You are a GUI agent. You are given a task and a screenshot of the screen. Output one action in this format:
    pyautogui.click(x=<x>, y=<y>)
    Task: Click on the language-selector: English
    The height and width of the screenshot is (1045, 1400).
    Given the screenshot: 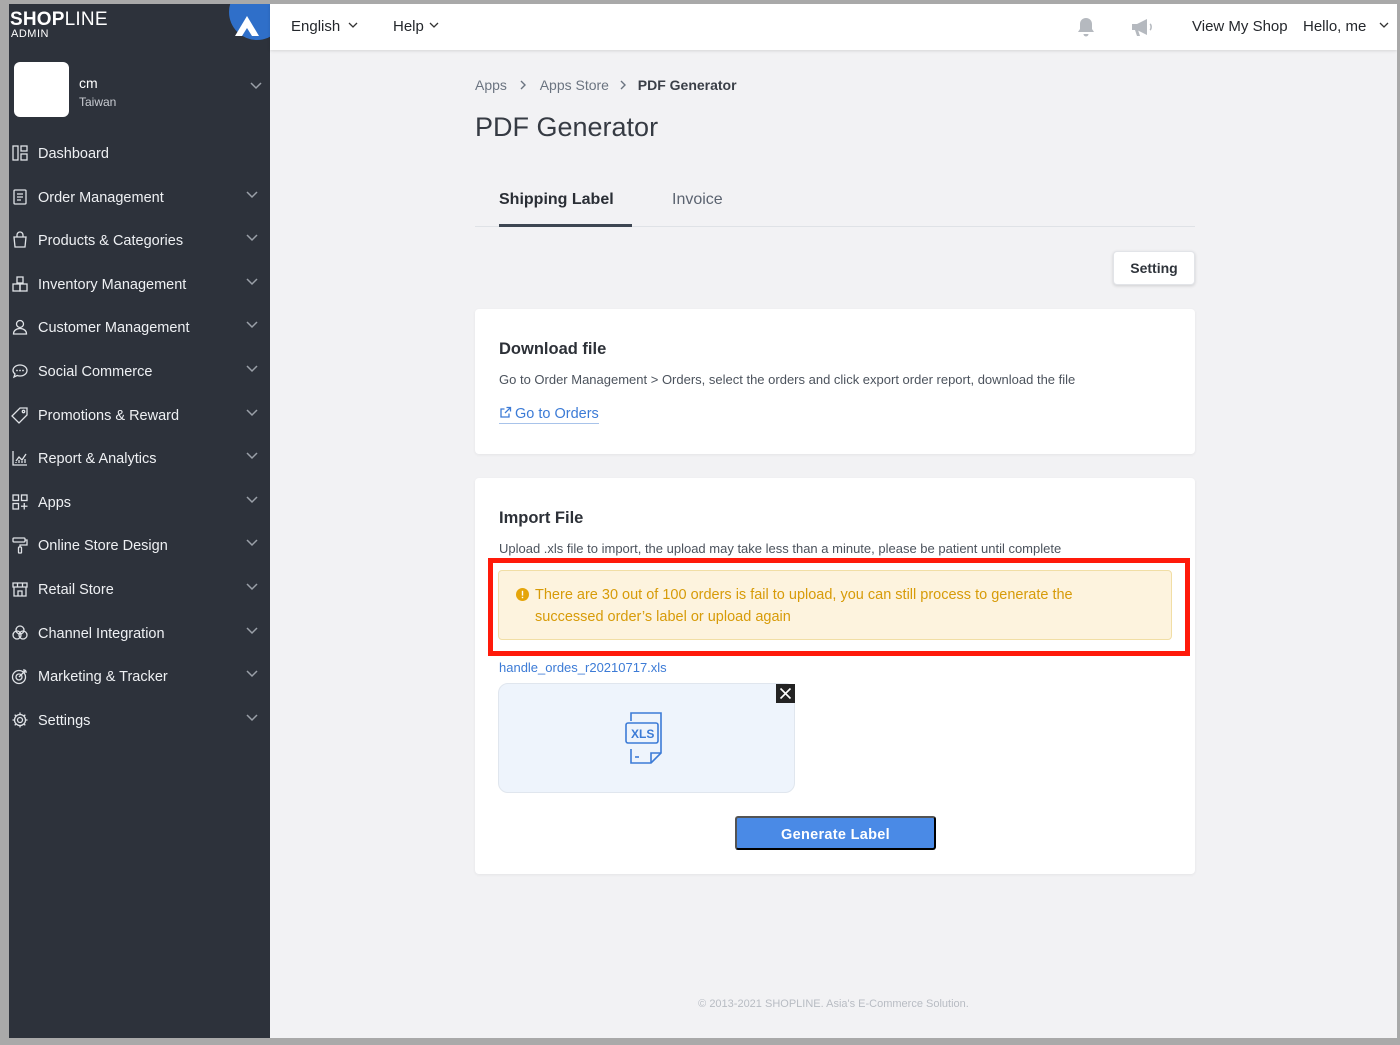 What is the action you would take?
    pyautogui.click(x=324, y=26)
    